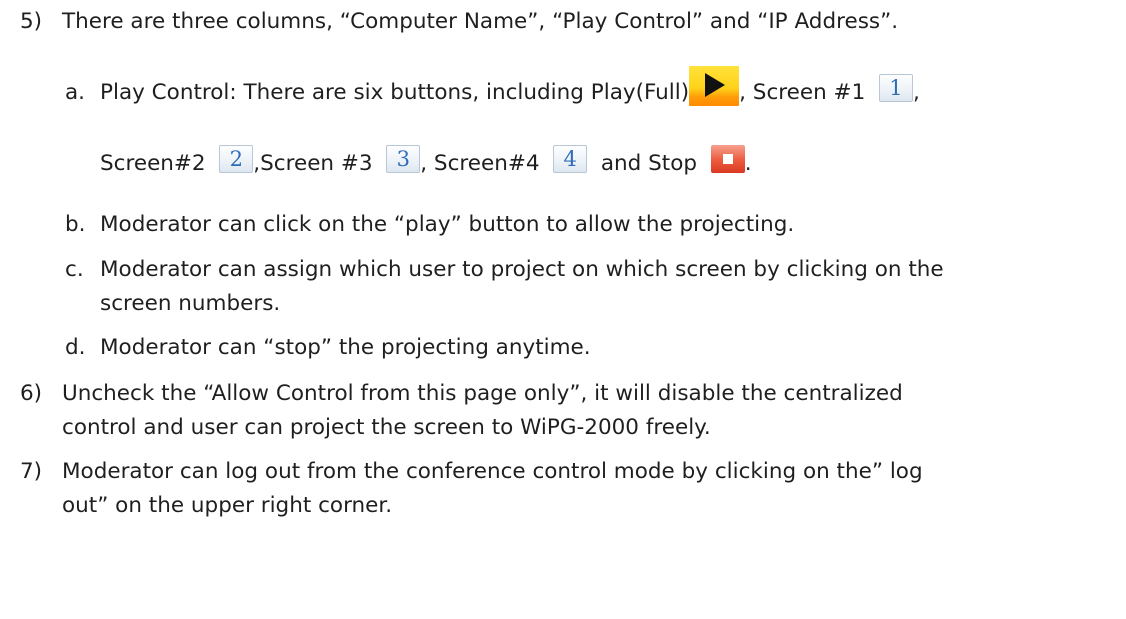 The width and height of the screenshot is (1126, 619). Describe the element at coordinates (227, 505) in the screenshot. I see `list-item-text-line2: out” on the upper right corner.` at that location.